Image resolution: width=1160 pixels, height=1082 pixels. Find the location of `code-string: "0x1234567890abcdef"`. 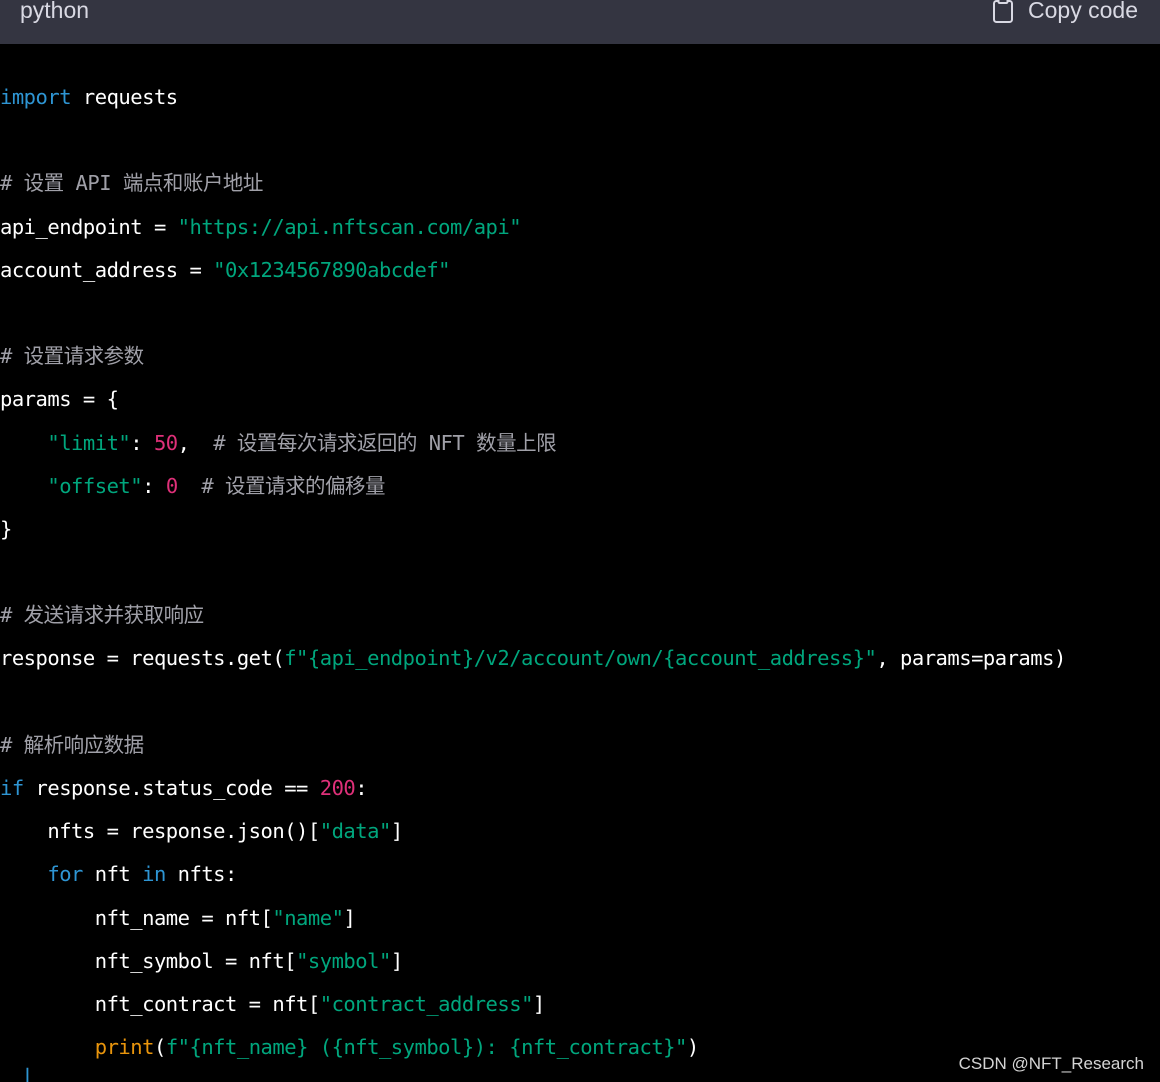

code-string: "0x1234567890abcdef" is located at coordinates (332, 269).